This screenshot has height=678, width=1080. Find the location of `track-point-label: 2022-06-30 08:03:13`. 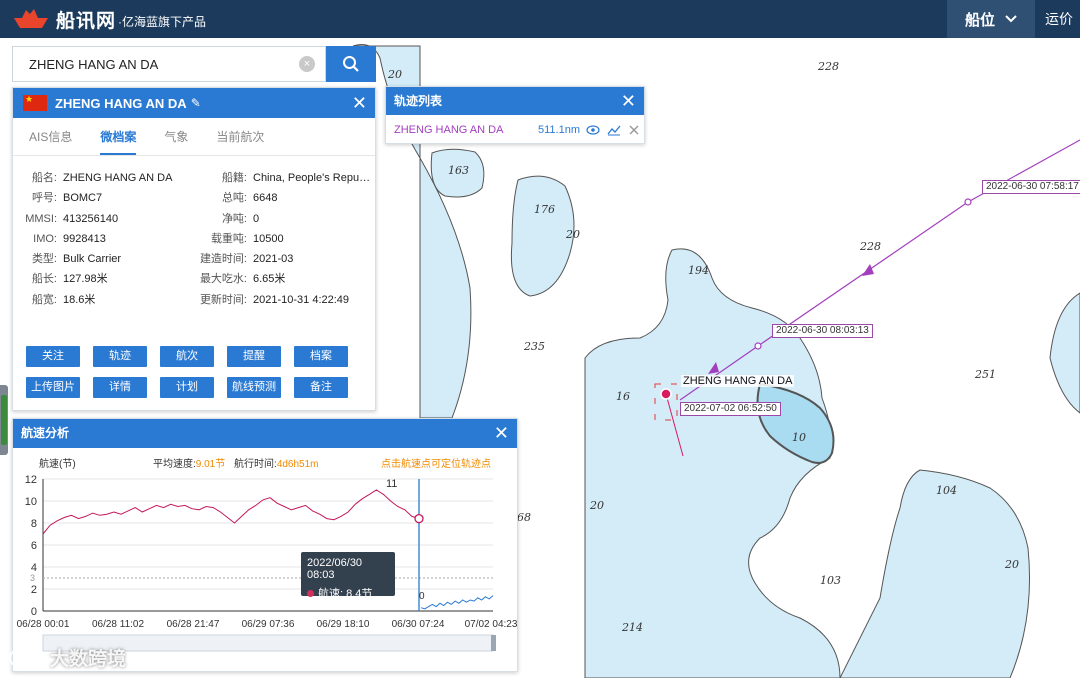

track-point-label: 2022-06-30 08:03:13 is located at coordinates (822, 331).